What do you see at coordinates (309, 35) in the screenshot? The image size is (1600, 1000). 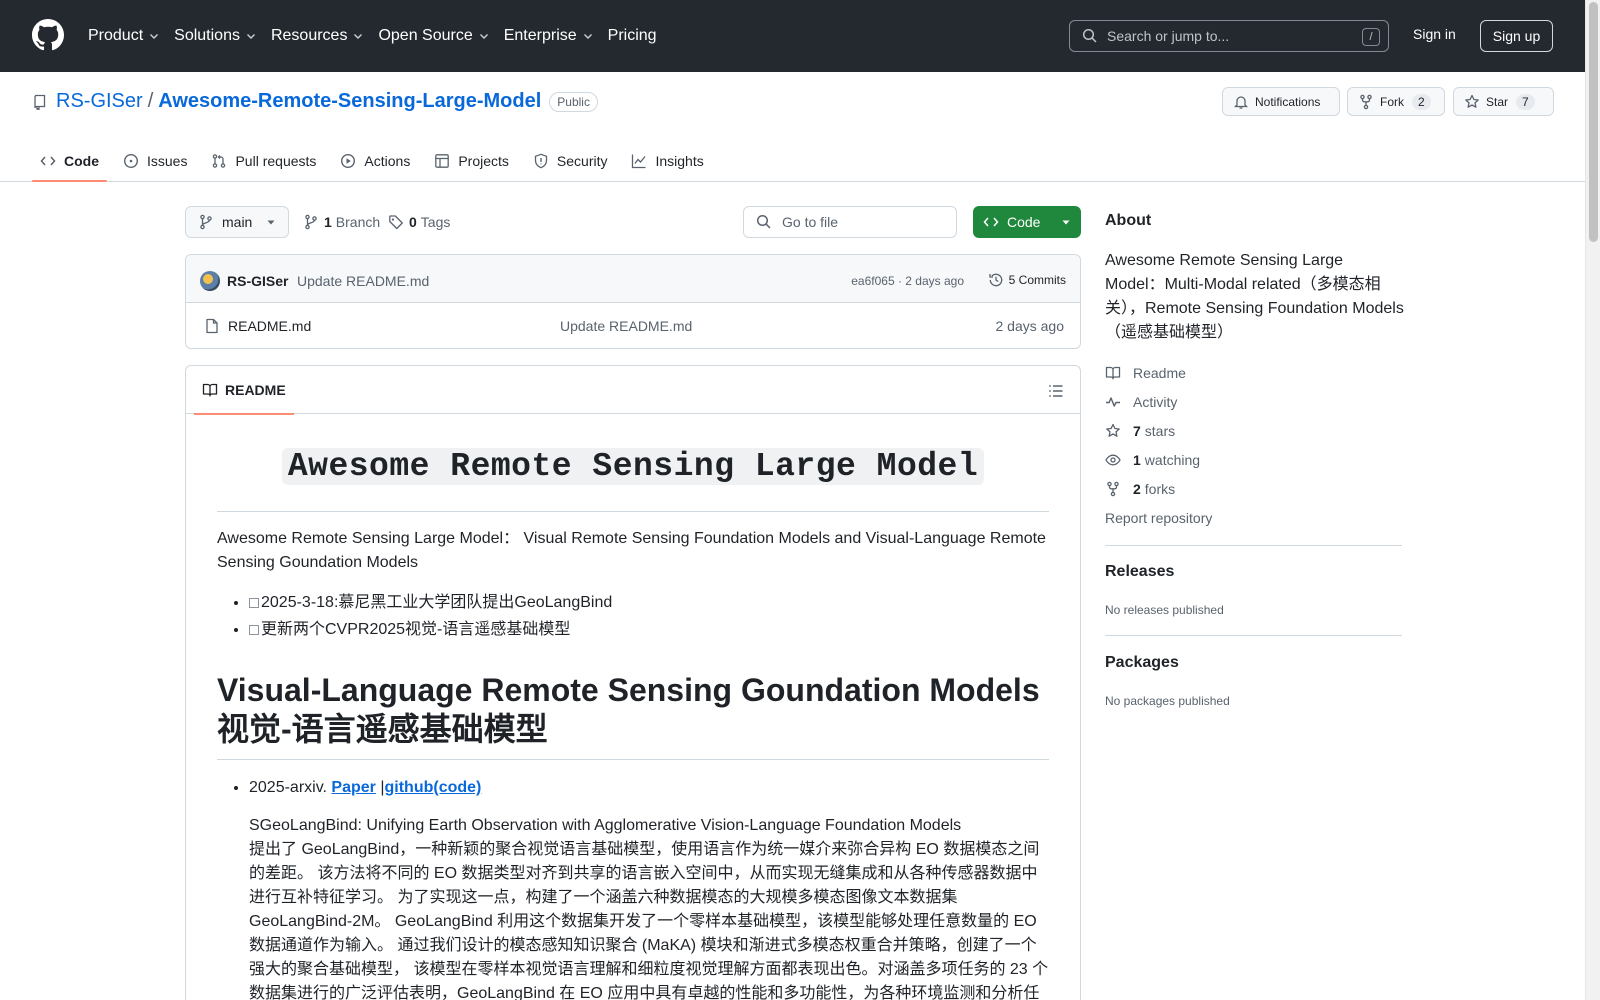 I see `nav-label: Resources` at bounding box center [309, 35].